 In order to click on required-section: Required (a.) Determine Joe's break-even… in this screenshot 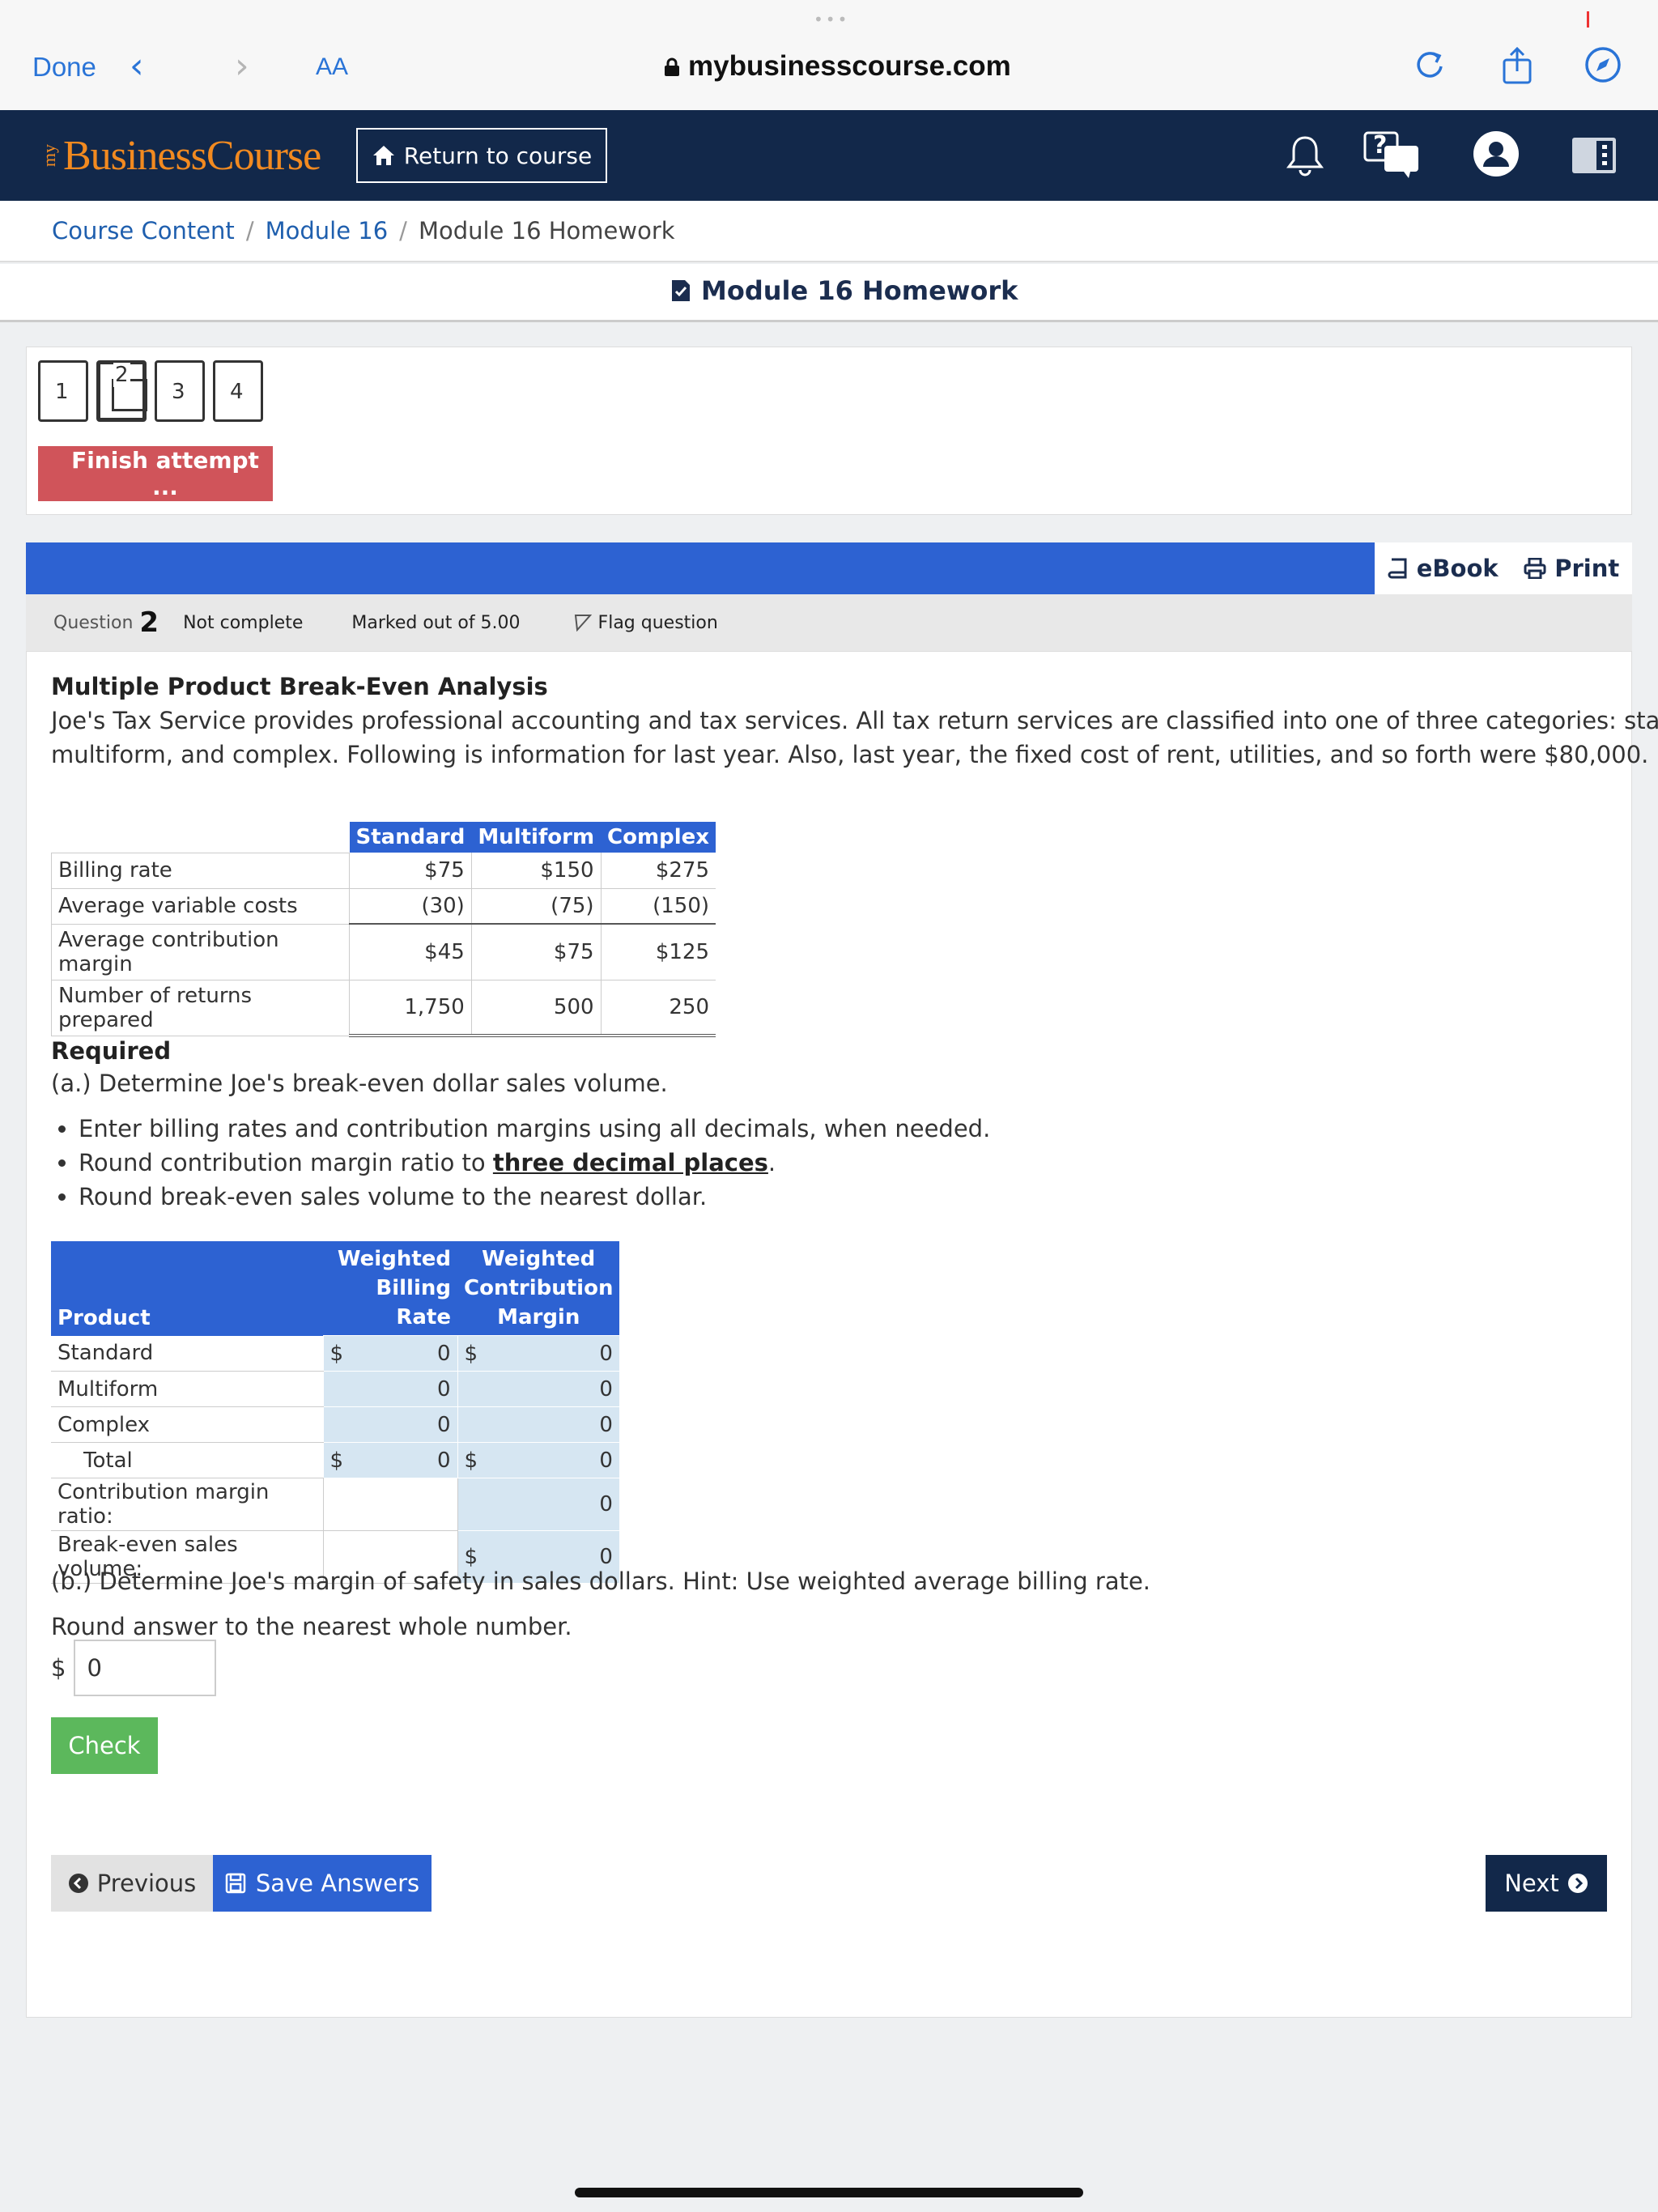, I will do `click(359, 1069)`.